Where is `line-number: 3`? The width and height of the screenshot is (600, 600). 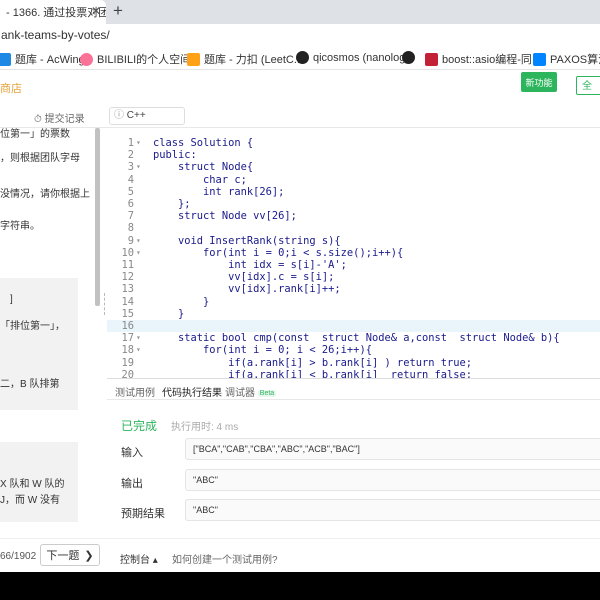
line-number: 3 is located at coordinates (130, 167).